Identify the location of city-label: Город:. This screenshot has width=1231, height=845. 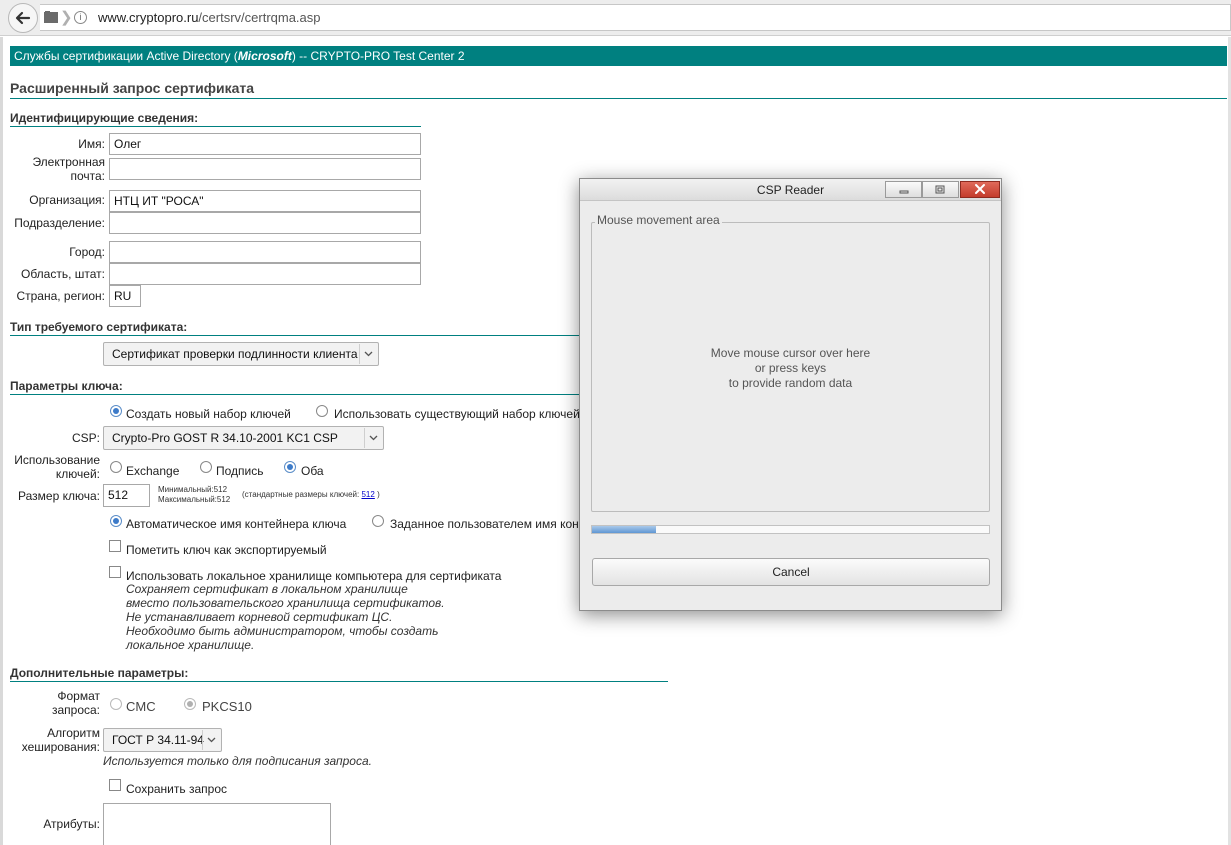
(87, 252).